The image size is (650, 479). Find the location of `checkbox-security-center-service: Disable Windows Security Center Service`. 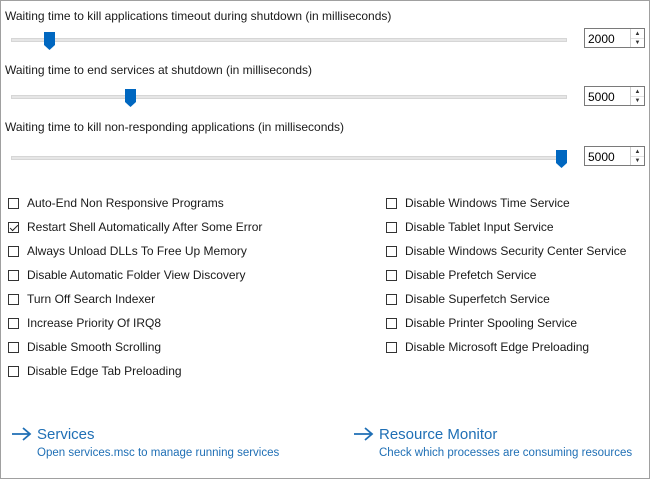

checkbox-security-center-service: Disable Windows Security Center Service is located at coordinates (506, 251).